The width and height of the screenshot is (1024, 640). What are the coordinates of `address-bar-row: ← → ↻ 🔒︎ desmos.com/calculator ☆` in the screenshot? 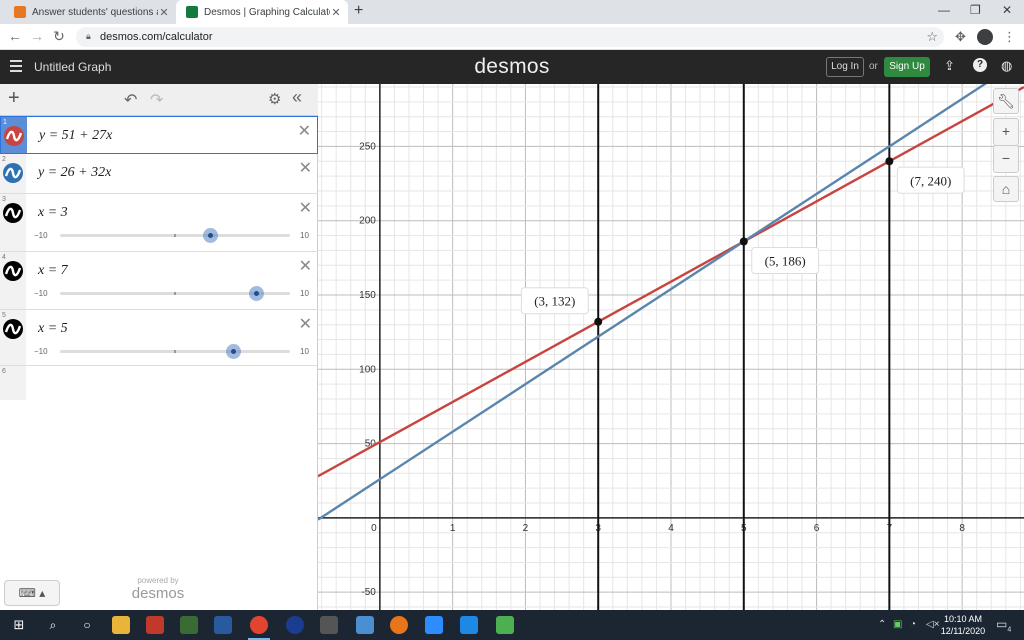 It's located at (512, 37).